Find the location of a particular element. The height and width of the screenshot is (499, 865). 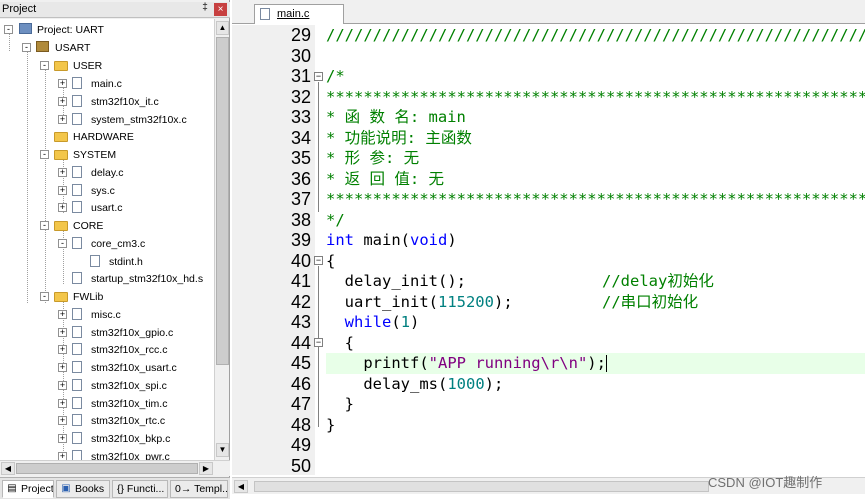

tab-project: ▤ Project is located at coordinates (28, 489).